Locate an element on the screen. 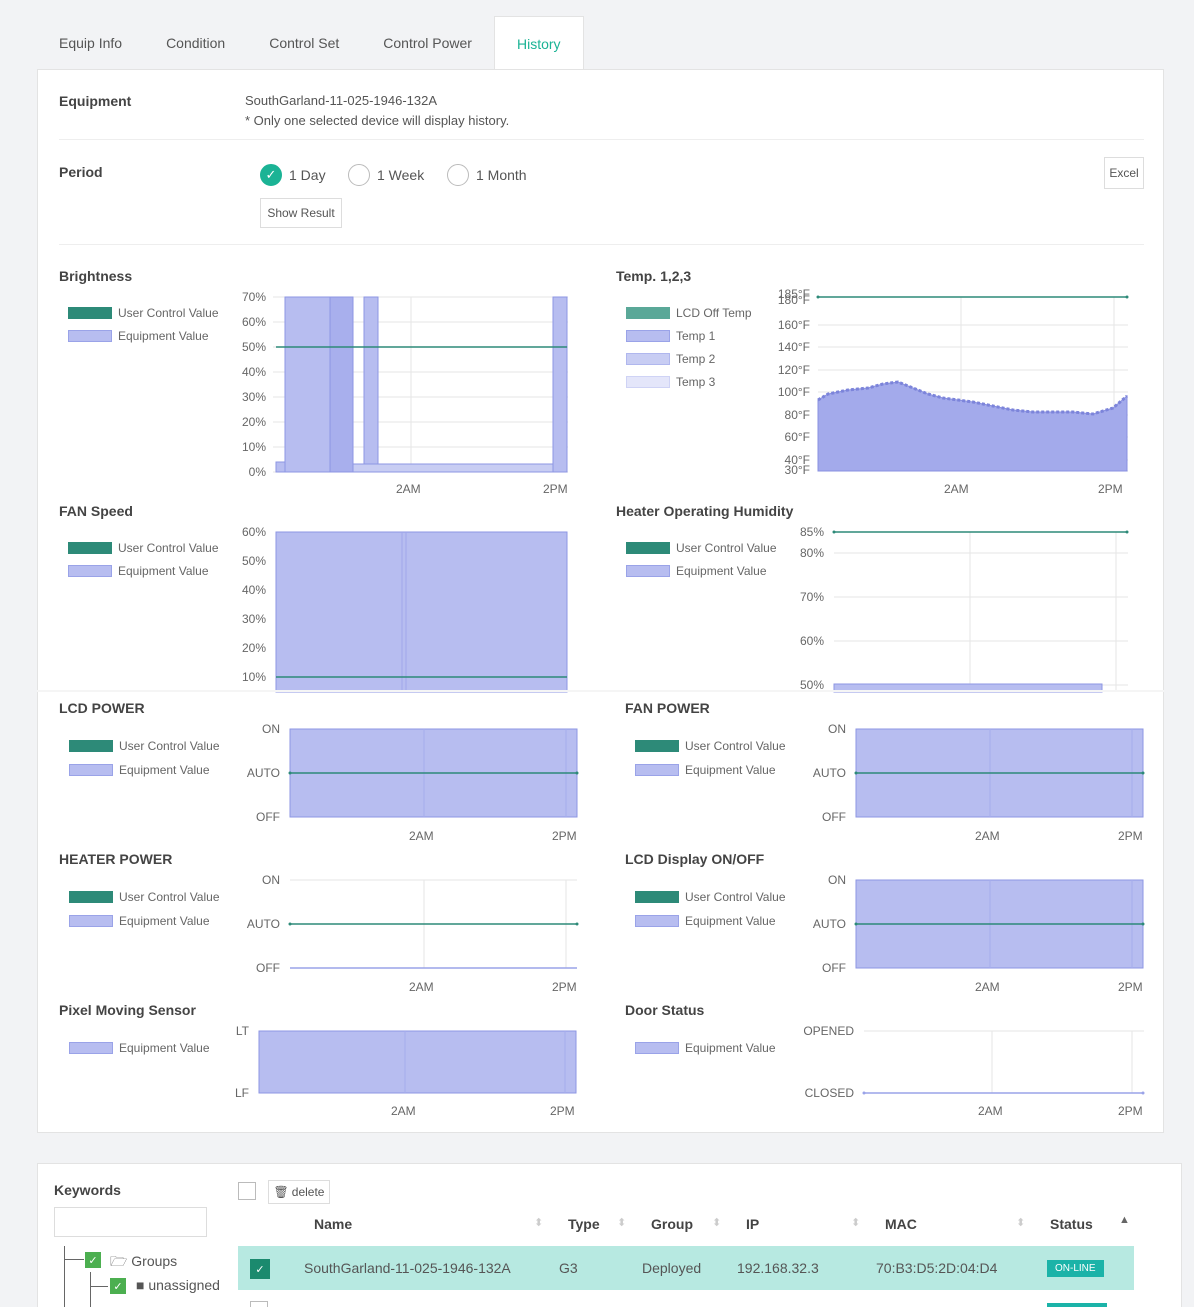  legend-lcd-off-temp: LCD Off Temp is located at coordinates (689, 313).